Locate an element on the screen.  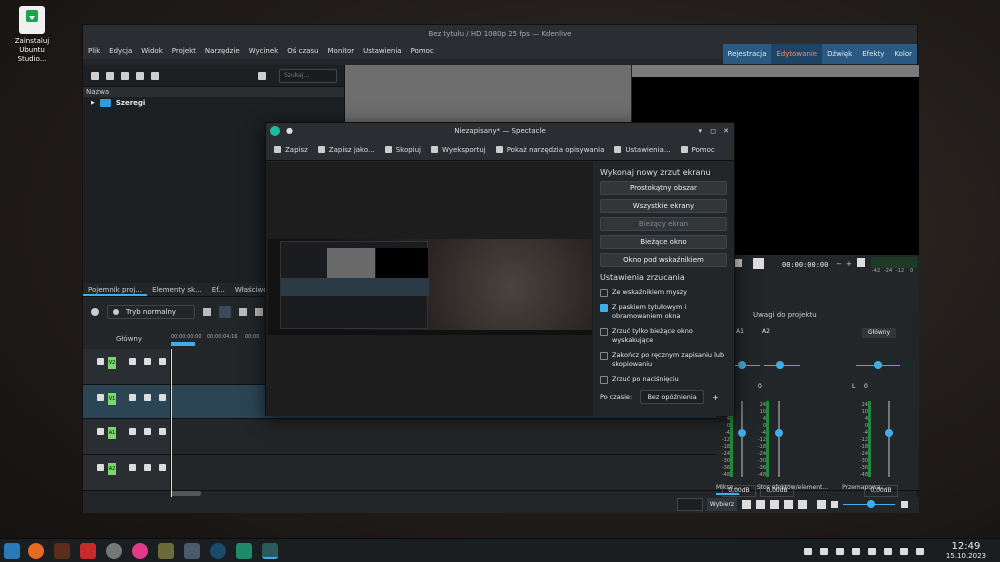
screenshot-preview is located at coordinates (429, 289).